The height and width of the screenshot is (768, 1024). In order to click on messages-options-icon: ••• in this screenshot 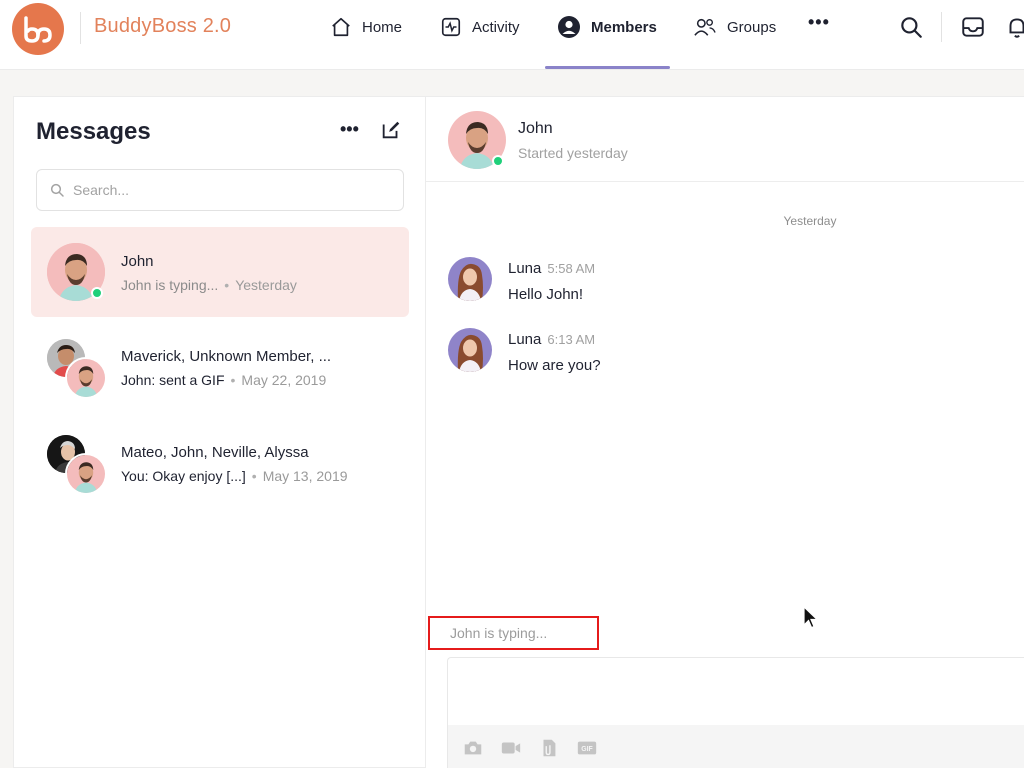, I will do `click(349, 129)`.